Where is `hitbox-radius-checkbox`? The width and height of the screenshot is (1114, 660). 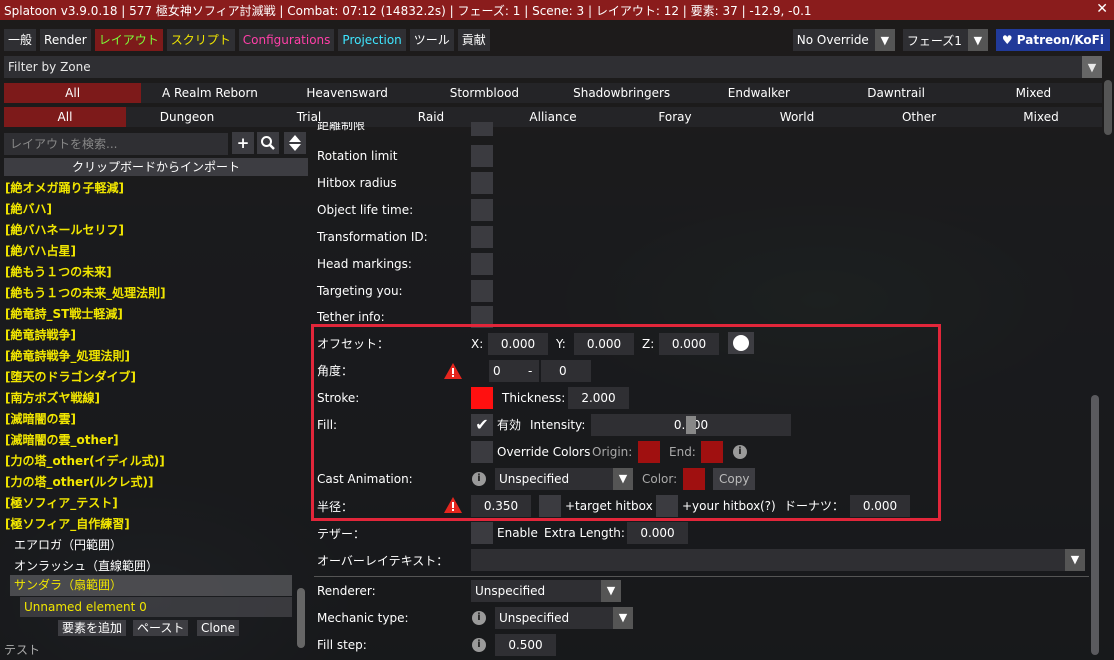 hitbox-radius-checkbox is located at coordinates (482, 183).